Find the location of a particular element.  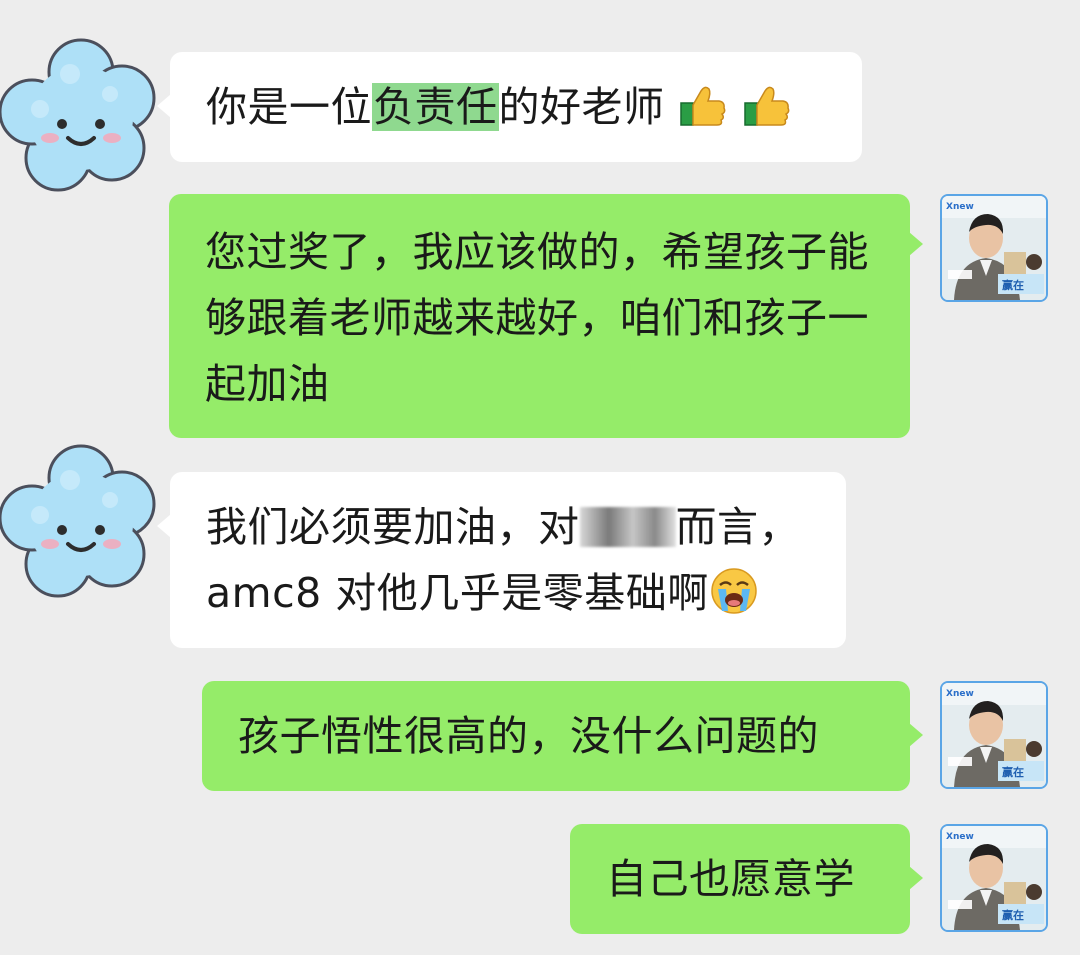

redacted-name is located at coordinates (627, 527).